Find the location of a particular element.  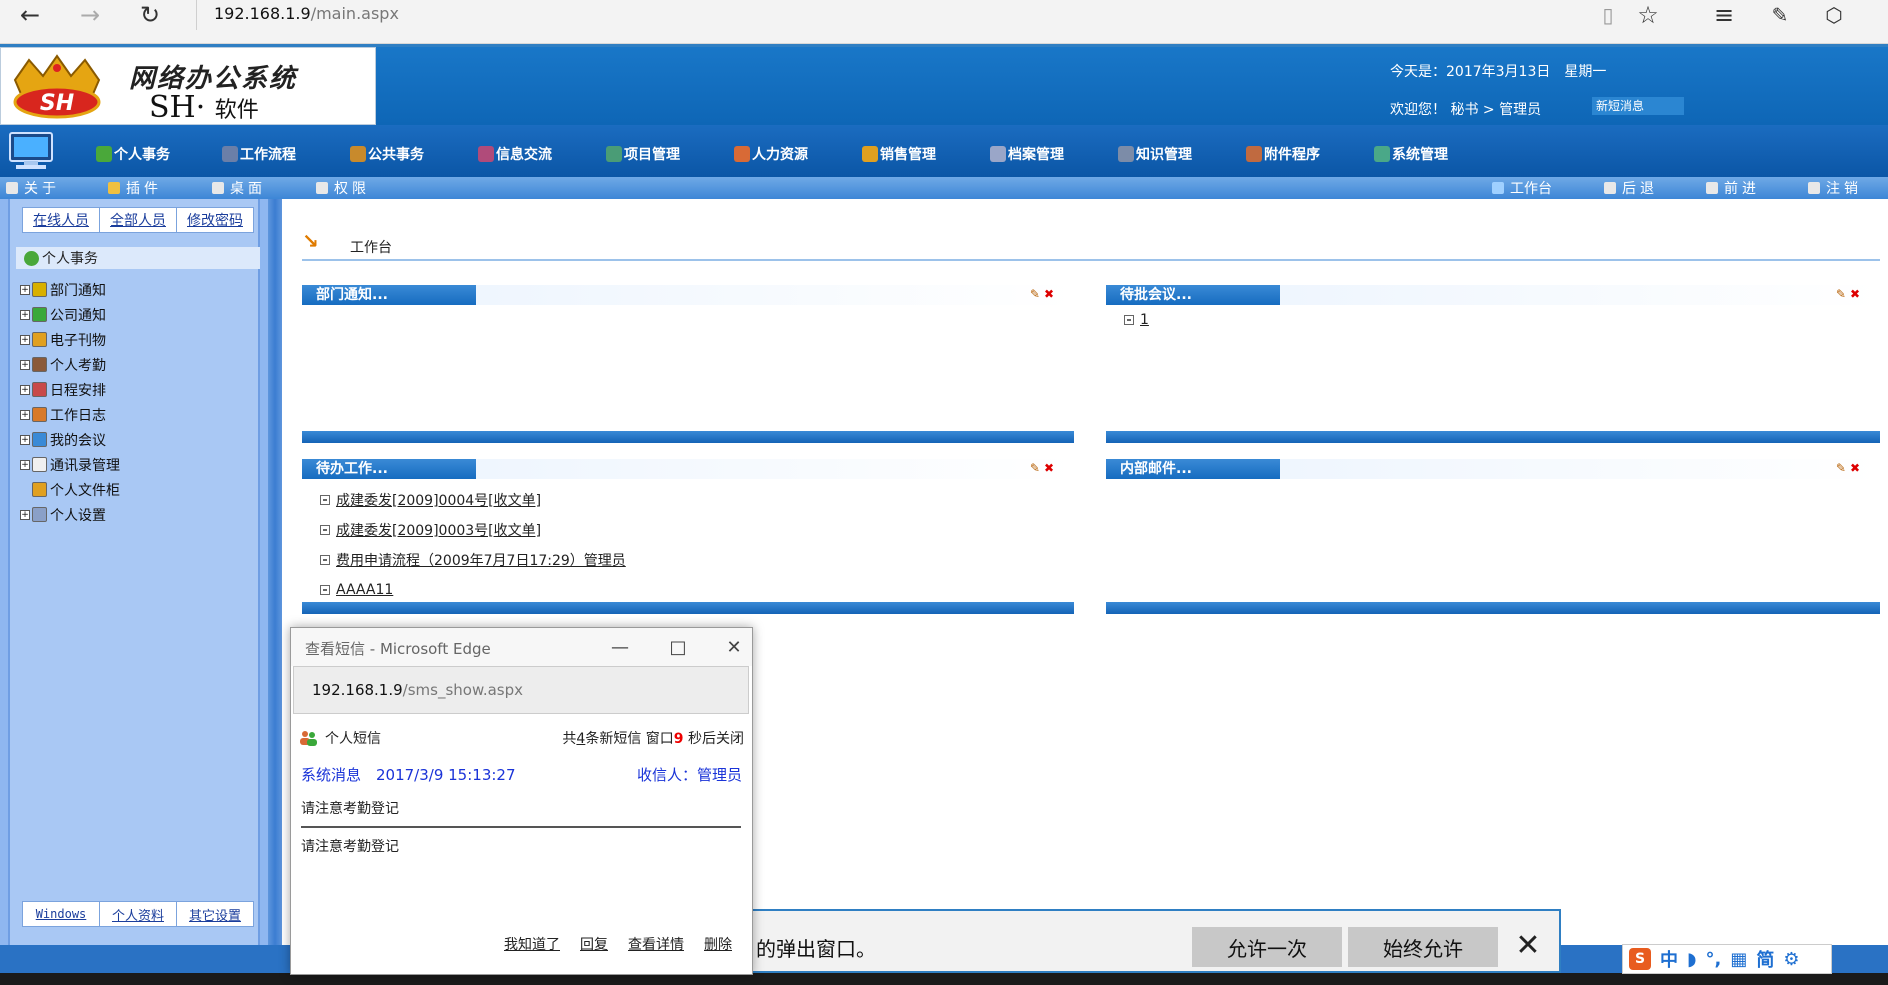

tree-item: + 个人设置 is located at coordinates (70, 514).